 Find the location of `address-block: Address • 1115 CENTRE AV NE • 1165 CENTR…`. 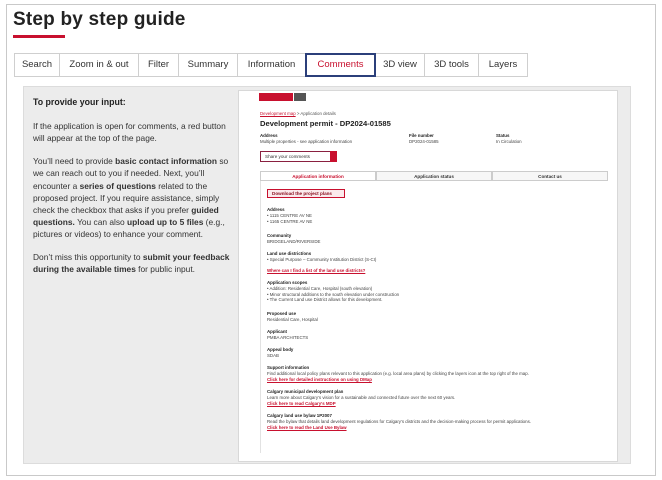

address-block: Address • 1115 CENTRE AV NE • 1165 CENTR… is located at coordinates (290, 215).